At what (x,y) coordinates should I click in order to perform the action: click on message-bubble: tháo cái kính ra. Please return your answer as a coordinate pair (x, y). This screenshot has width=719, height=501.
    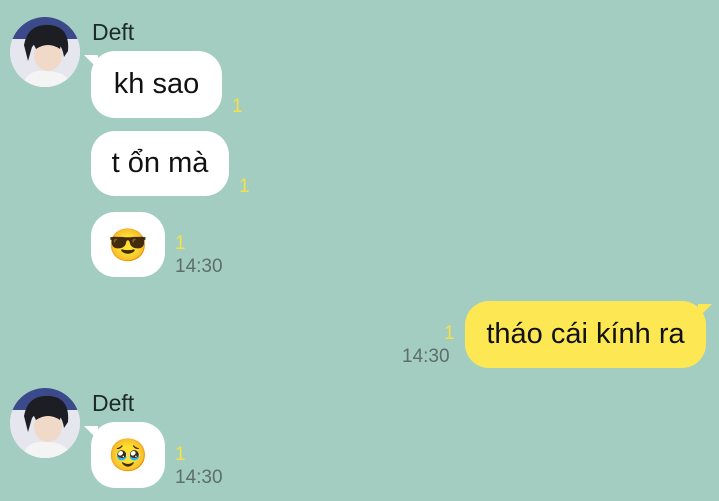
    Looking at the image, I should click on (585, 334).